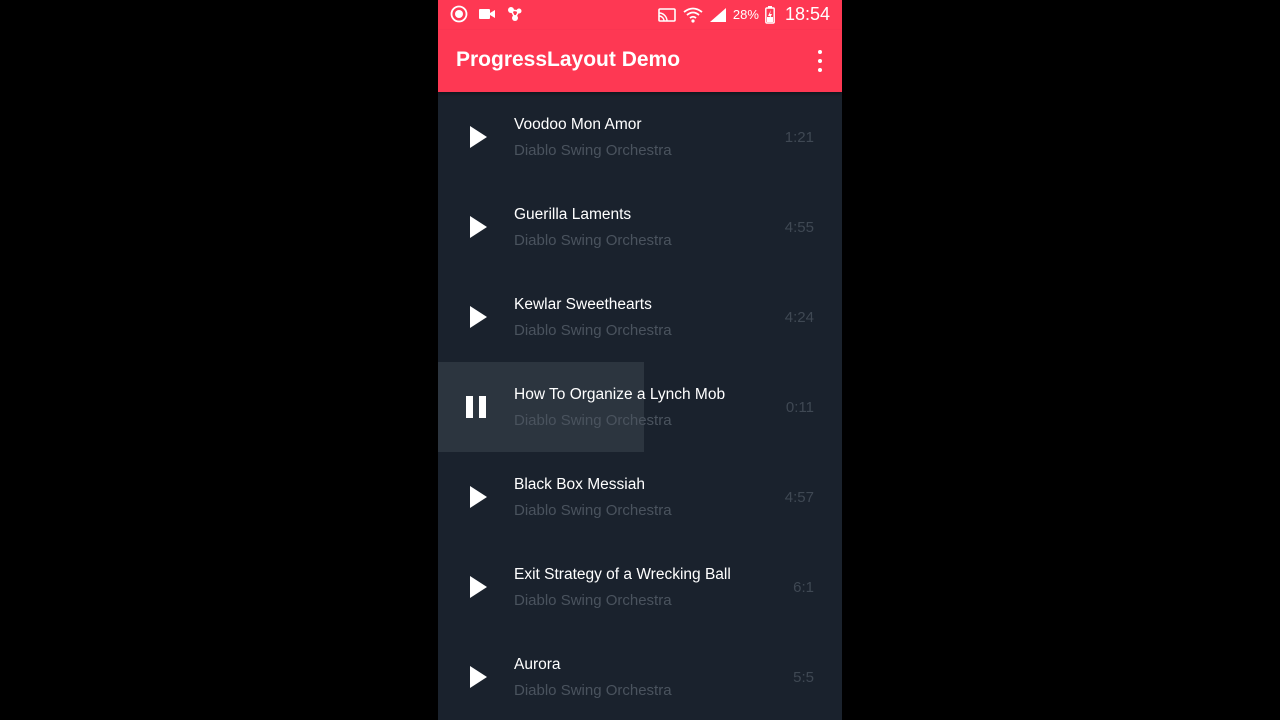 Image resolution: width=1280 pixels, height=720 pixels. Describe the element at coordinates (667, 14) in the screenshot. I see `cast-icon` at that location.